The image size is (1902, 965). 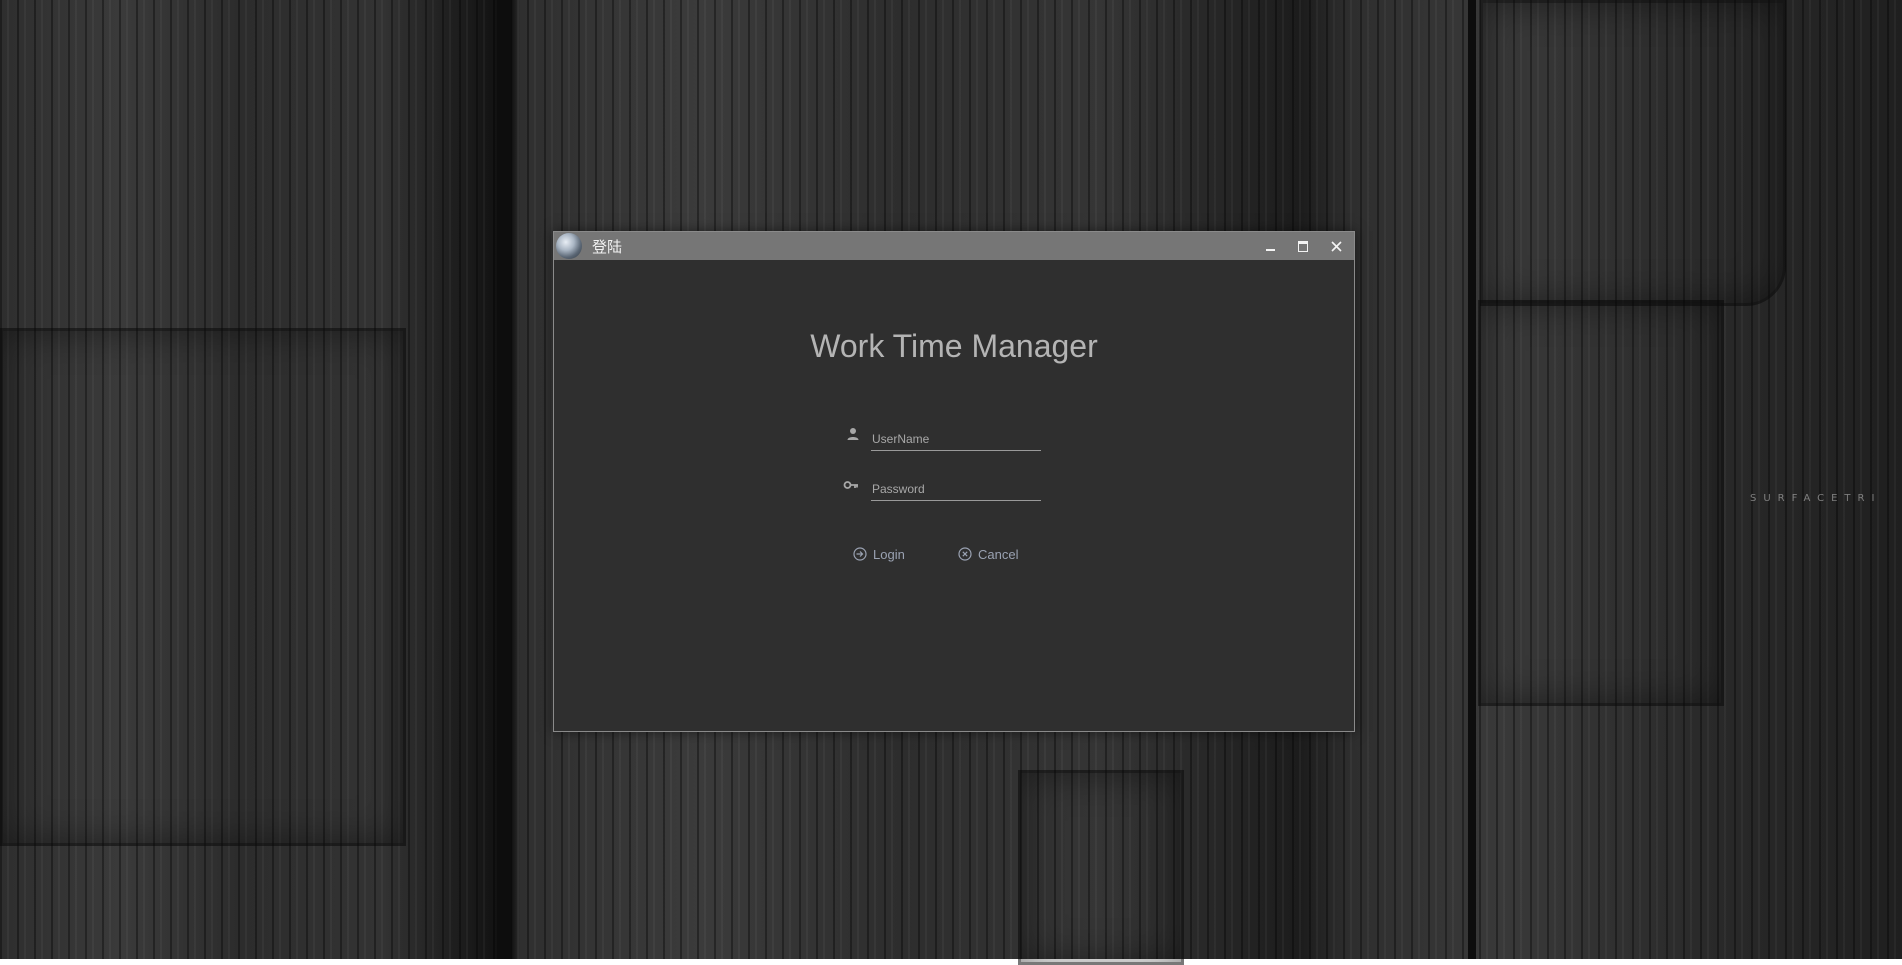 I want to click on cancel-button-label: Cancel, so click(x=998, y=554).